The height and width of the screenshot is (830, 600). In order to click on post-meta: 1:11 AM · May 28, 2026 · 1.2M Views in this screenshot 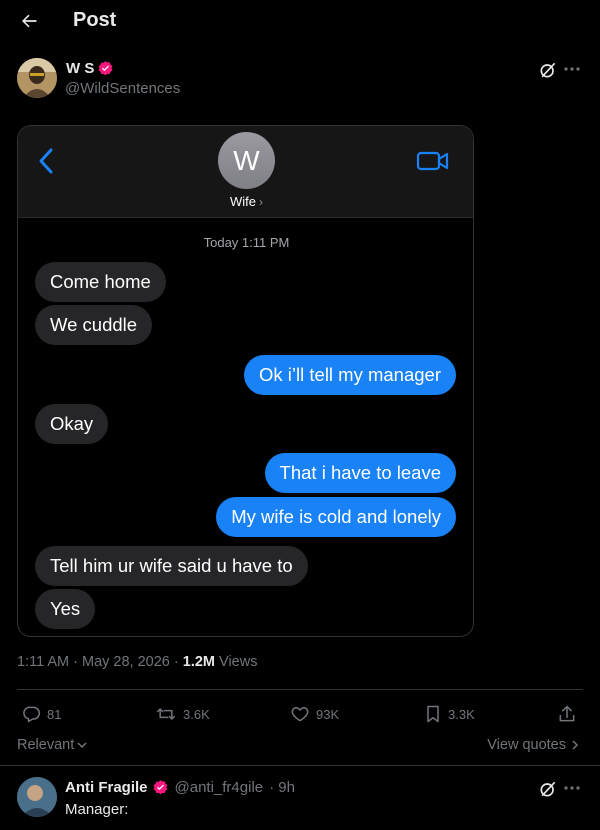, I will do `click(137, 662)`.